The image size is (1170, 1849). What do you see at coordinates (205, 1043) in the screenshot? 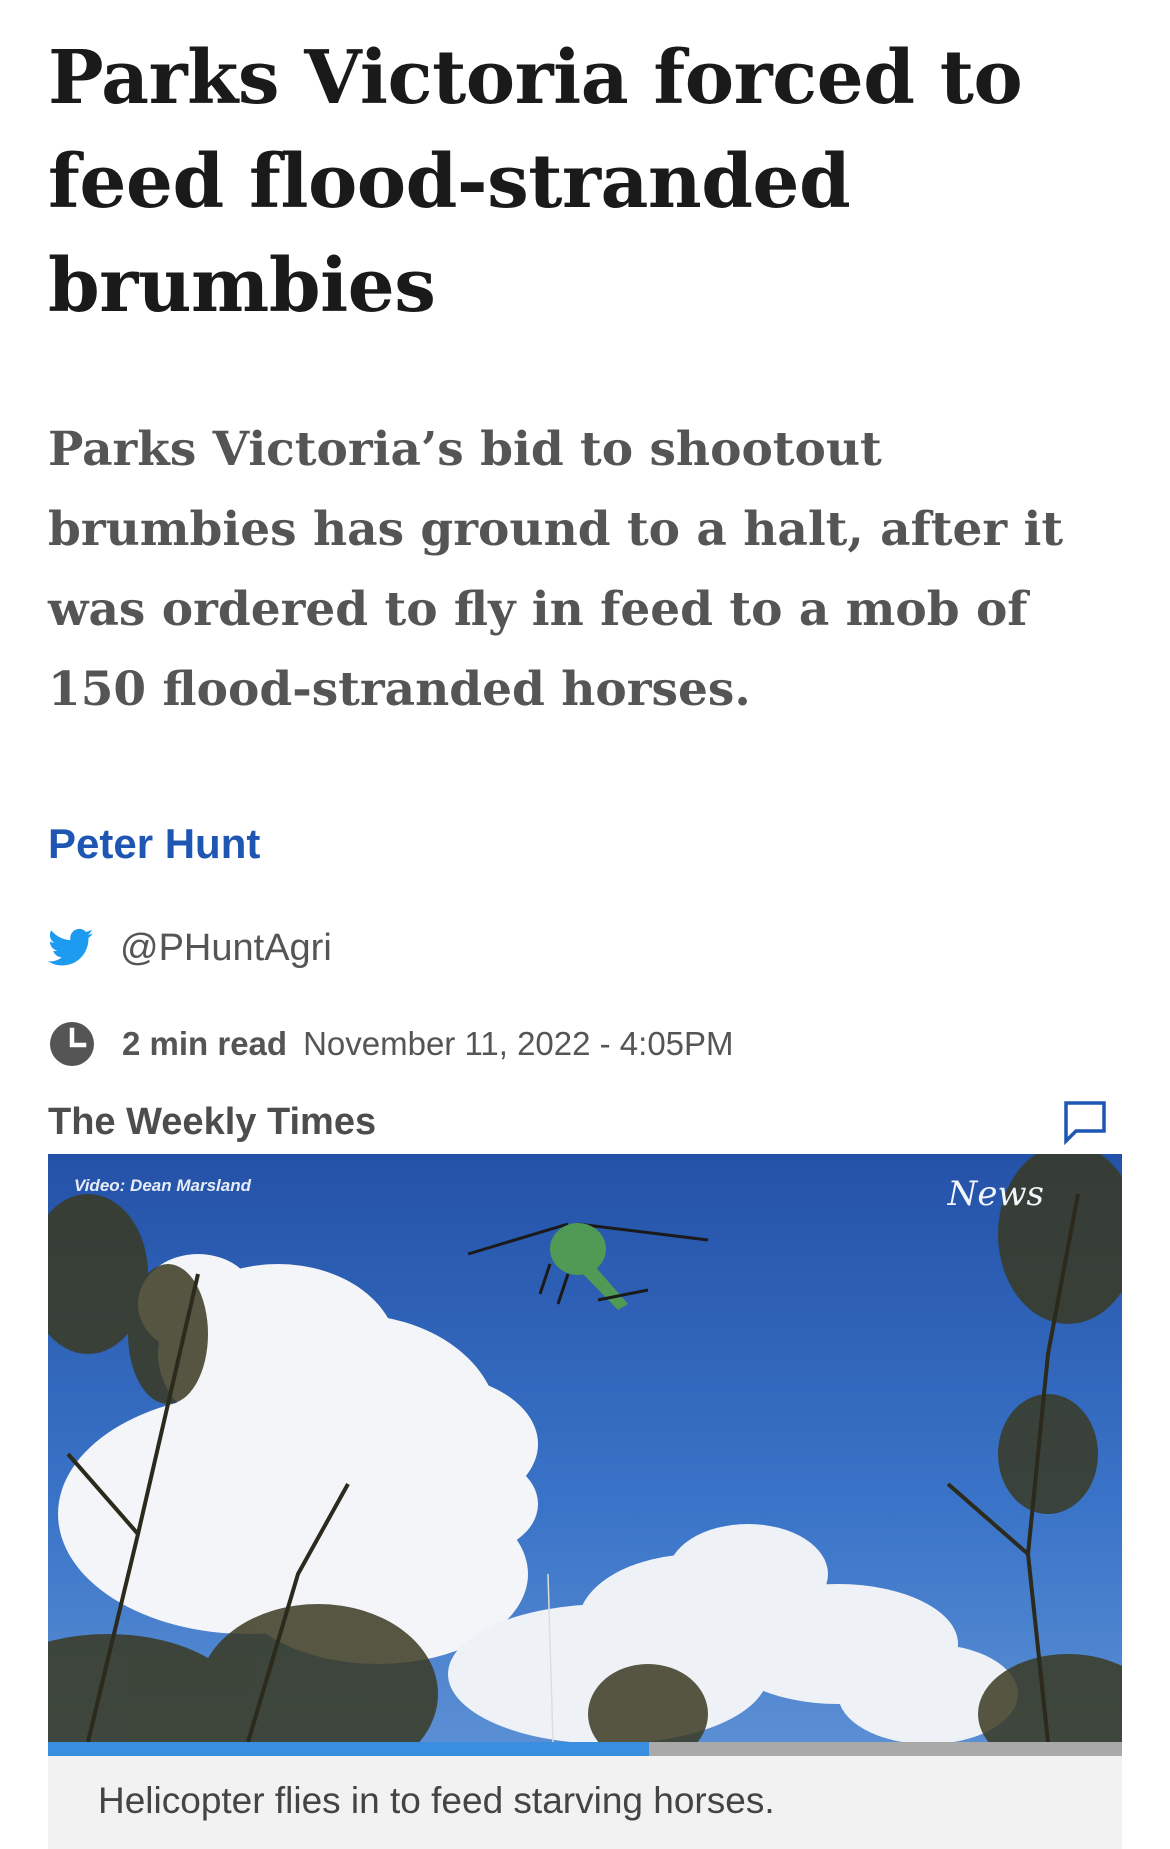
I see `read-time: 2 min read` at bounding box center [205, 1043].